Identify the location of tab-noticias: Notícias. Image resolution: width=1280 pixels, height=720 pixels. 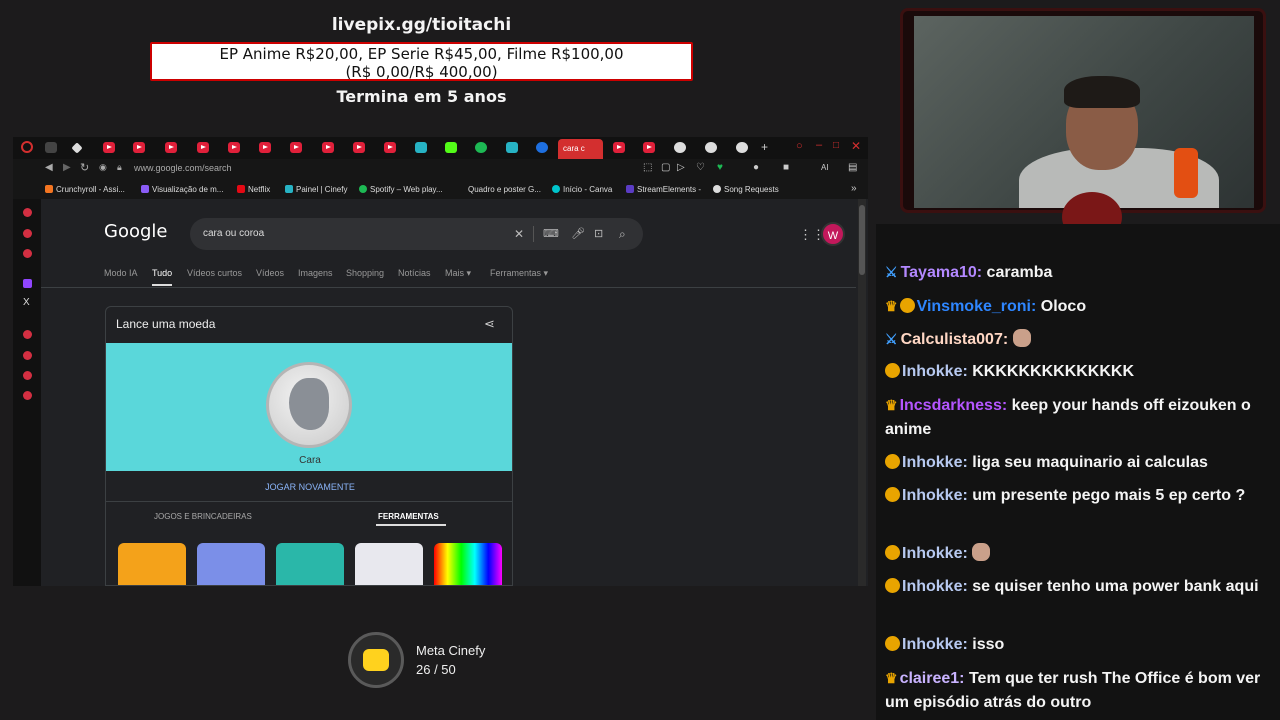
(414, 273).